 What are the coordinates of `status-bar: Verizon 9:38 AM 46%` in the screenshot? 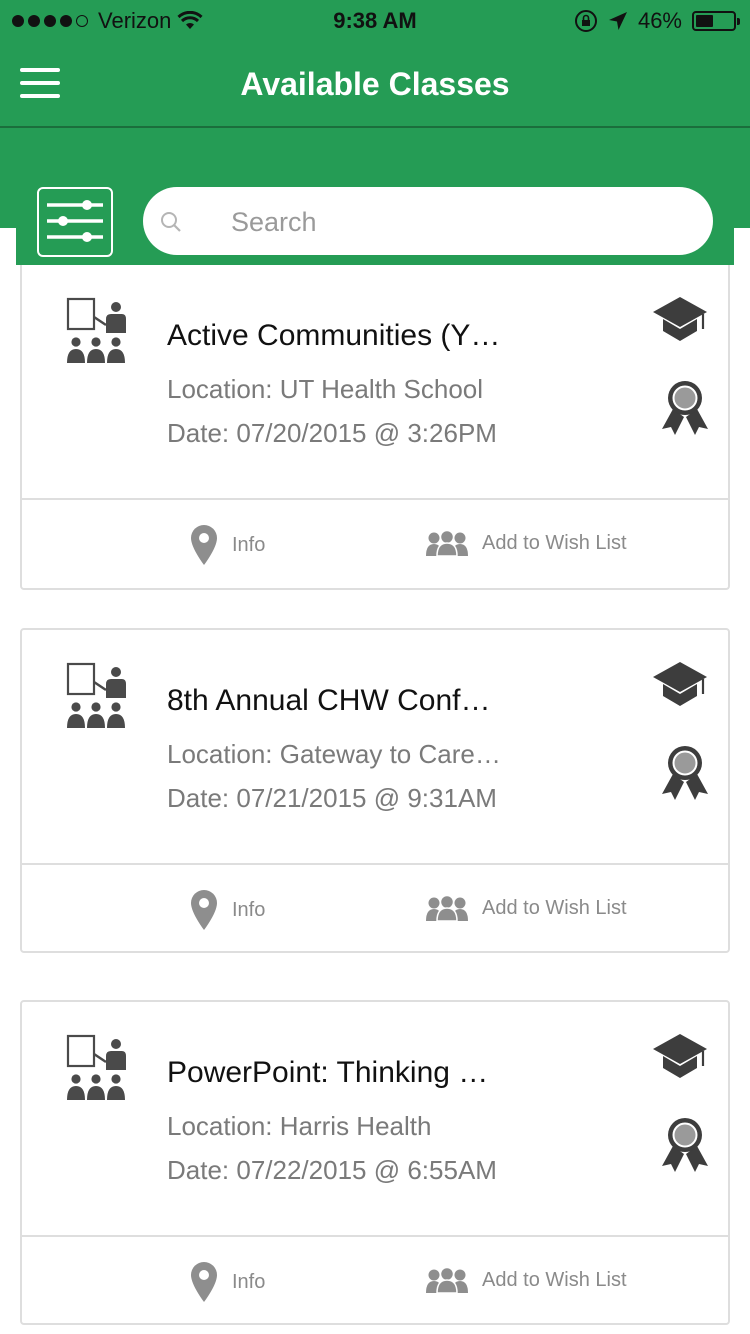 It's located at (375, 20).